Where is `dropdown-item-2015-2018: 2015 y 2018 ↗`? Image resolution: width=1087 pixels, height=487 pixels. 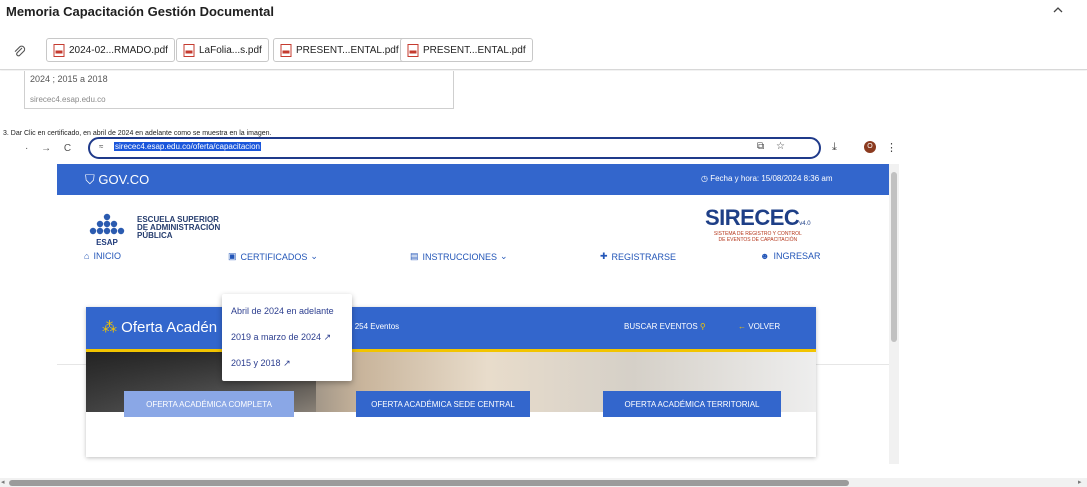 dropdown-item-2015-2018: 2015 y 2018 ↗ is located at coordinates (261, 363).